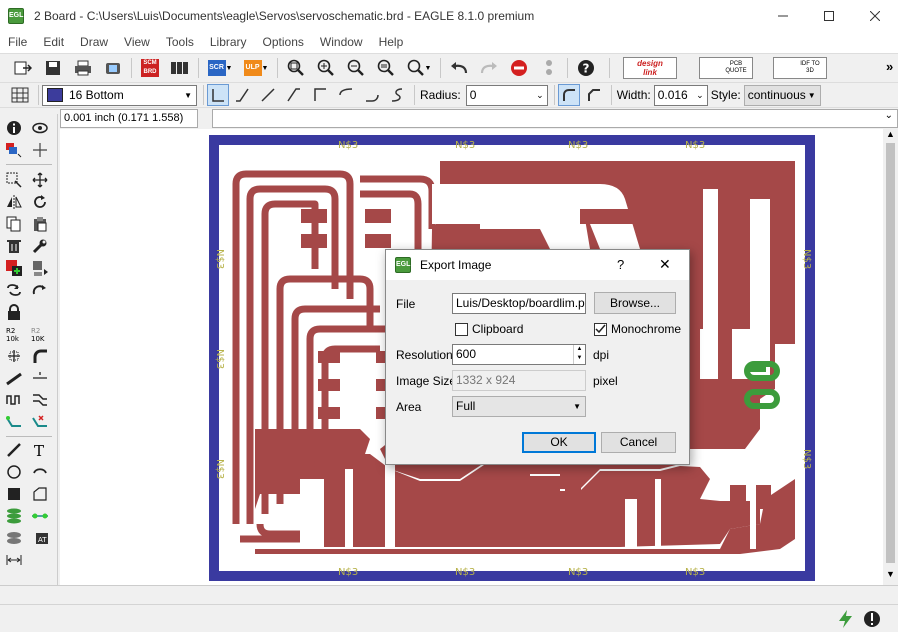 The image size is (898, 632). Describe the element at coordinates (40, 378) in the screenshot. I see `optimize-icon` at that location.